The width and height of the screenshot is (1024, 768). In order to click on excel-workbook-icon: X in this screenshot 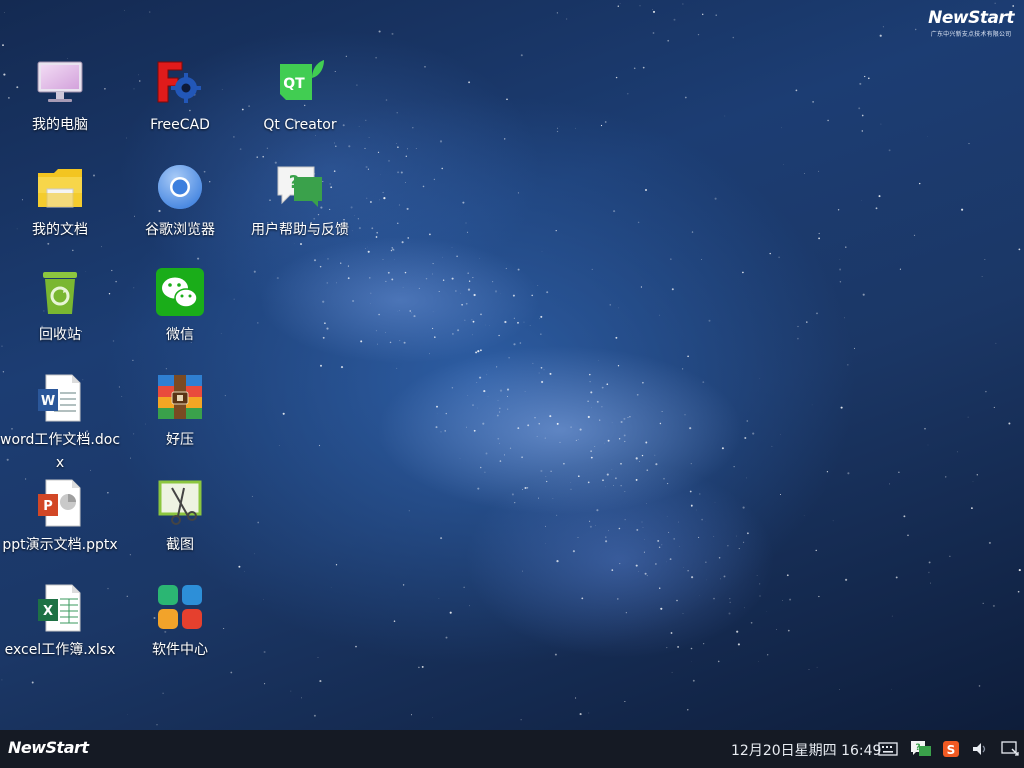, I will do `click(60, 609)`.